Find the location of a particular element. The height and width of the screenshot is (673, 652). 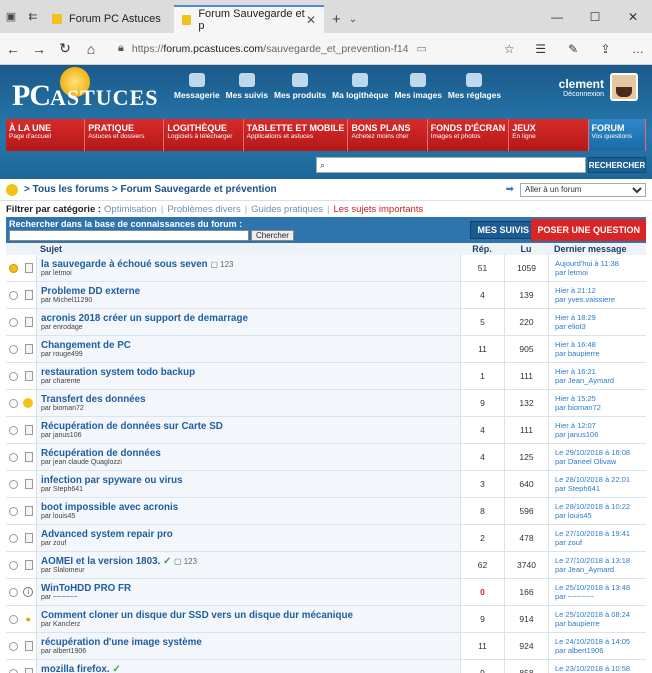

topic-title-link: Récupération de données sur Carte SD is located at coordinates (132, 426).